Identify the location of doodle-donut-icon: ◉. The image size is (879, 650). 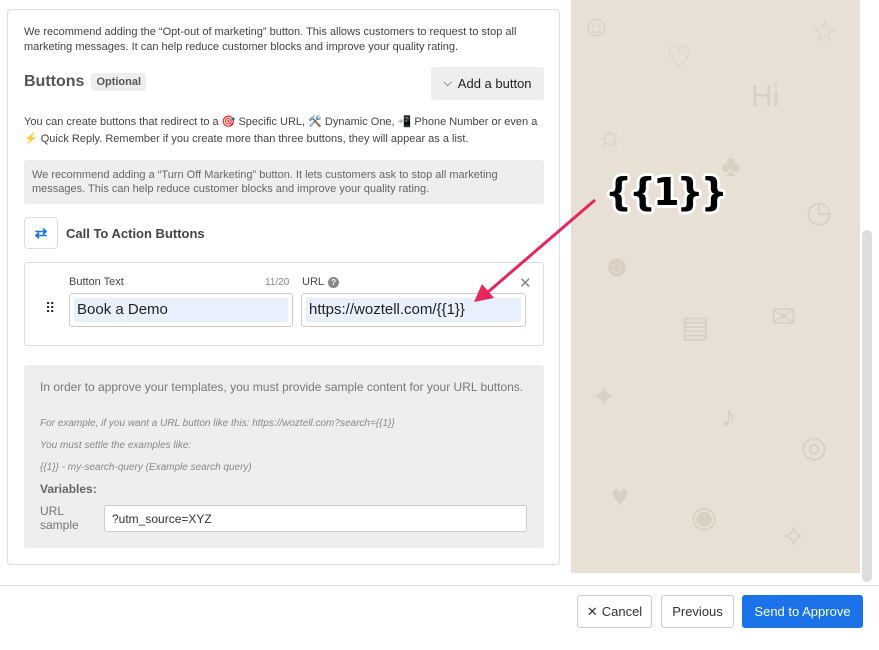
(704, 517).